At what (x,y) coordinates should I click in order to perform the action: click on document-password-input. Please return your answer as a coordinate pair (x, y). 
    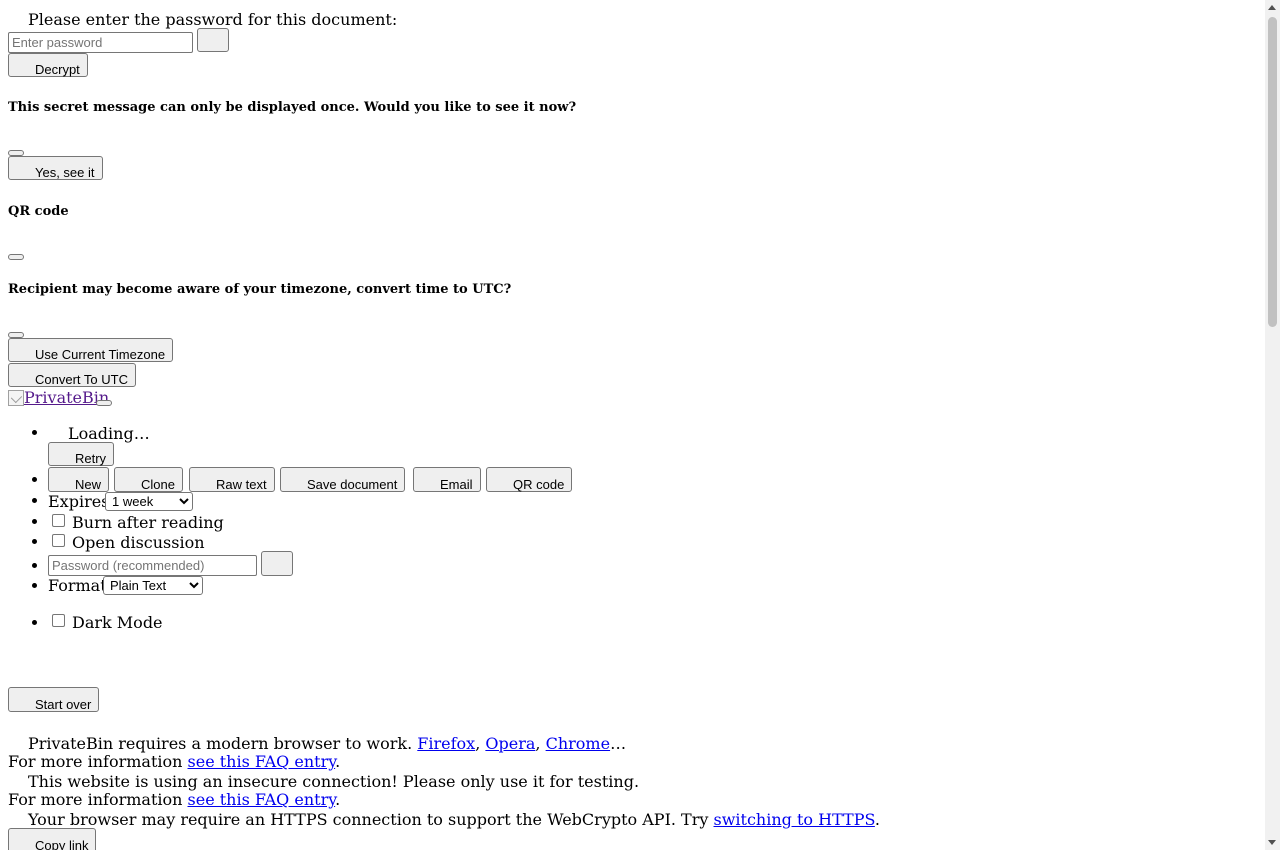
    Looking at the image, I should click on (152, 565).